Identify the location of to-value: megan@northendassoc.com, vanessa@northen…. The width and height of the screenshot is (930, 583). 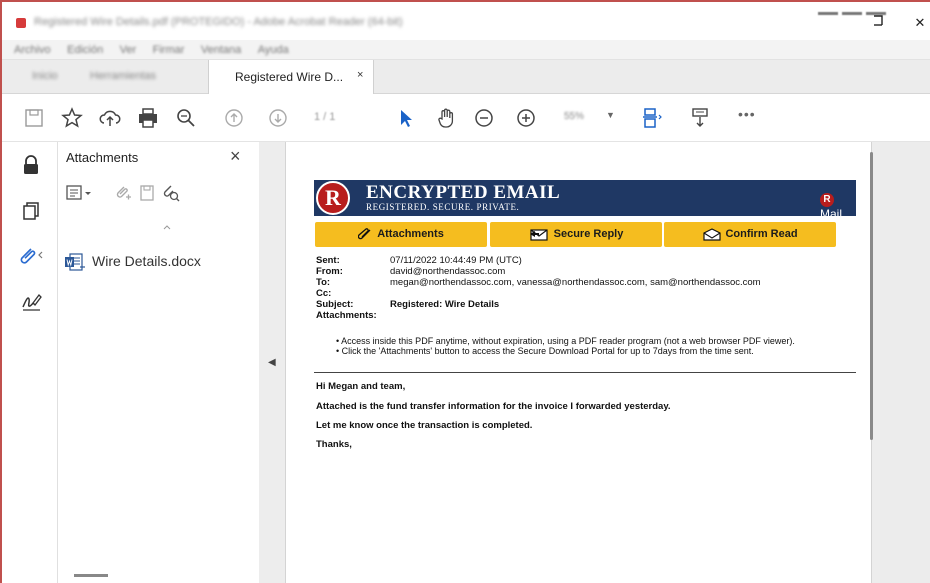
(575, 282).